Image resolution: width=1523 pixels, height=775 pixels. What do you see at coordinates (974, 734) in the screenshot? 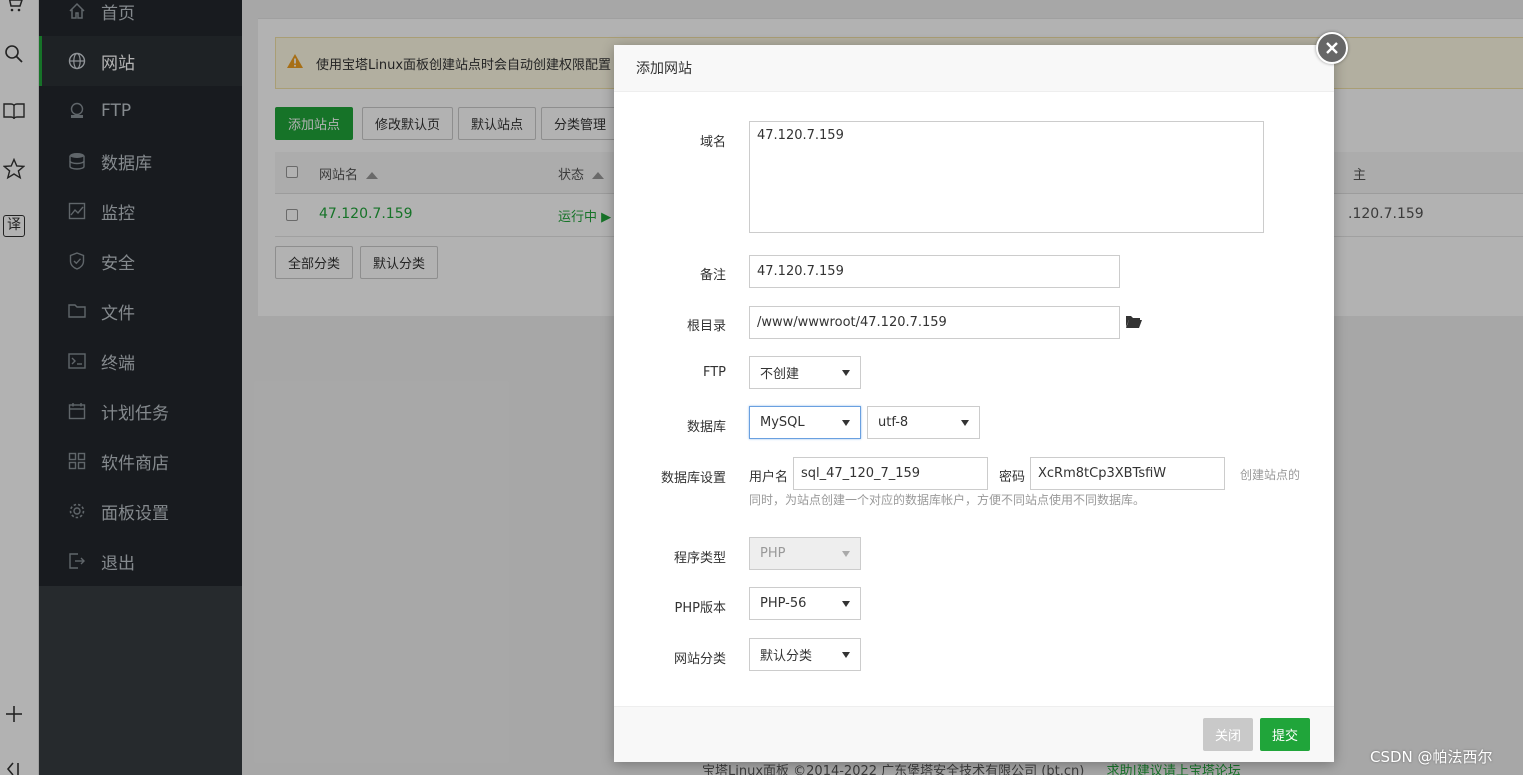
I see `dialog-footer: 关闭 提交` at bounding box center [974, 734].